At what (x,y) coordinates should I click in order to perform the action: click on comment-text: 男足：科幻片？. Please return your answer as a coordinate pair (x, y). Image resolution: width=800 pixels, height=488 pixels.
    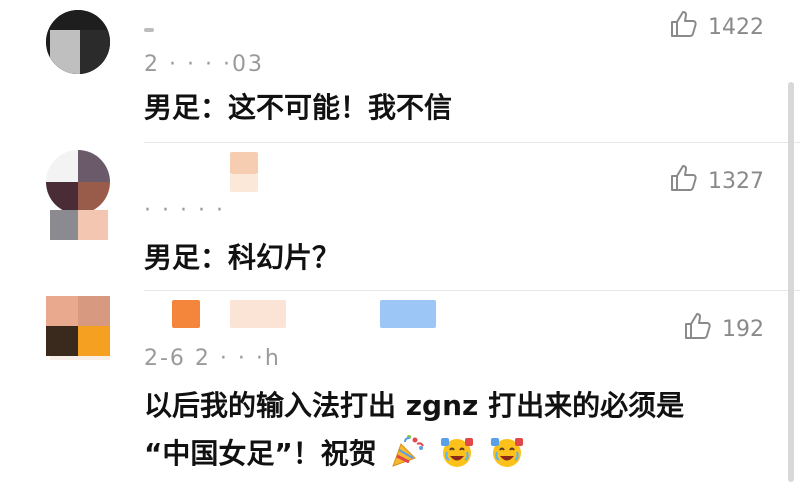
    Looking at the image, I should click on (242, 257).